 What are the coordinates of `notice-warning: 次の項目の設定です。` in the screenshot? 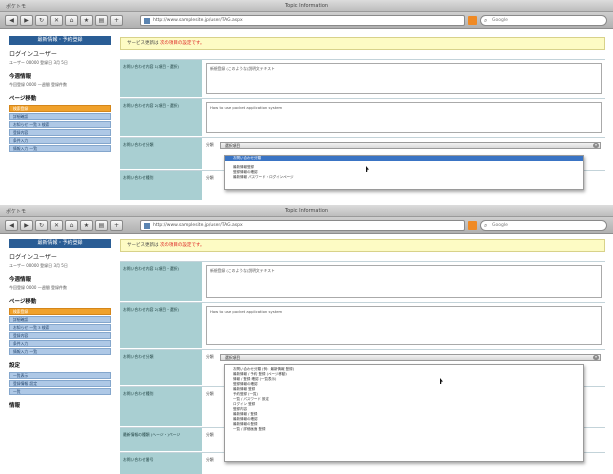 It's located at (182, 43).